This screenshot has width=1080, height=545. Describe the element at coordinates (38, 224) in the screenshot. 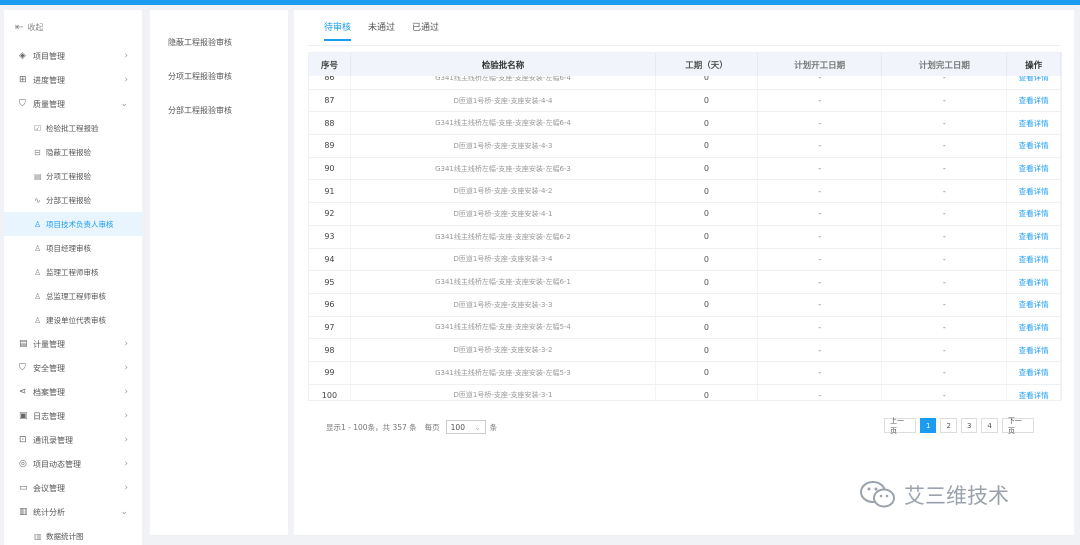

I see `subitem-icon: ♙` at that location.